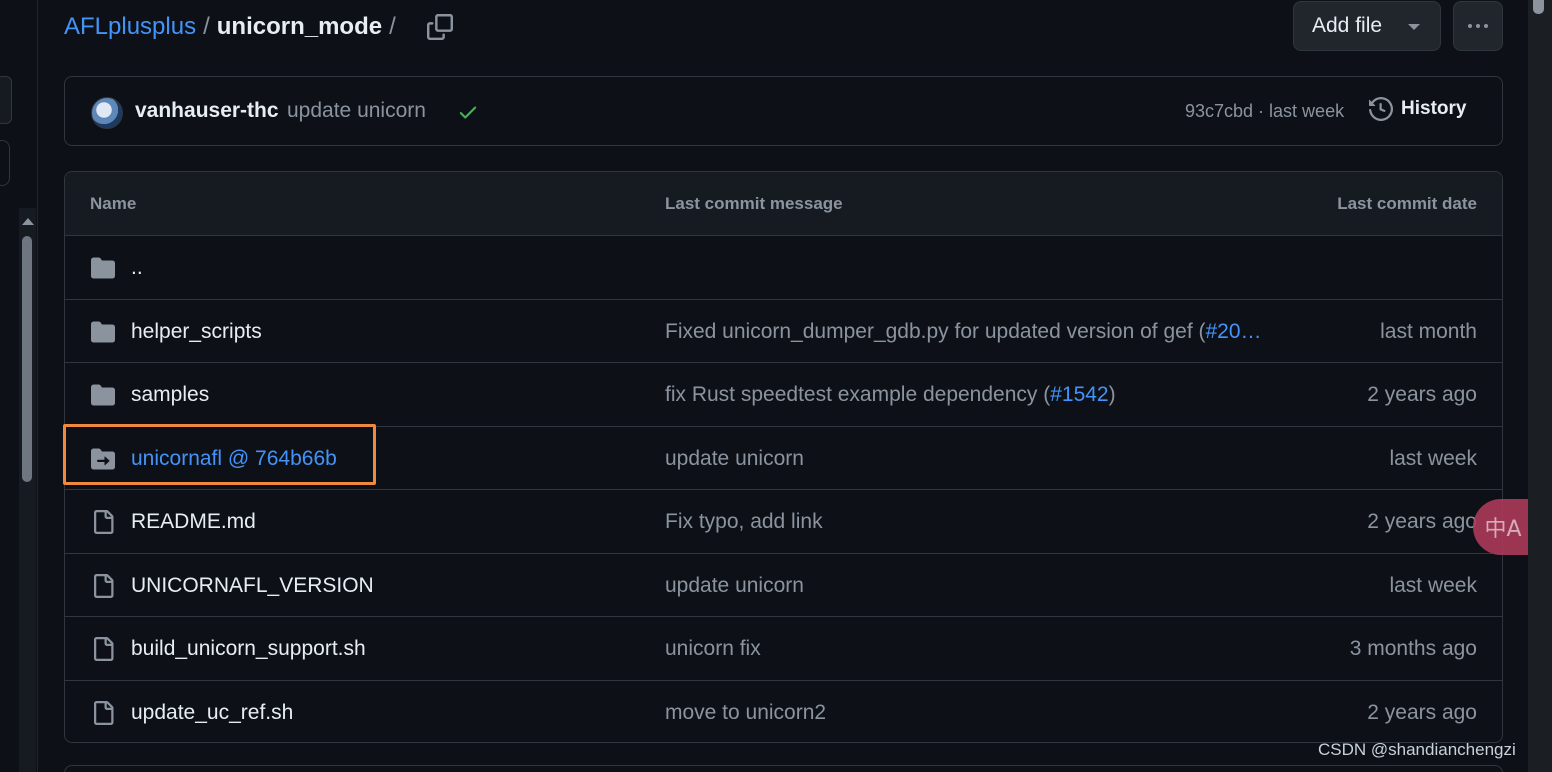 The height and width of the screenshot is (772, 1552). I want to click on scrollbar-thumb, so click(27, 359).